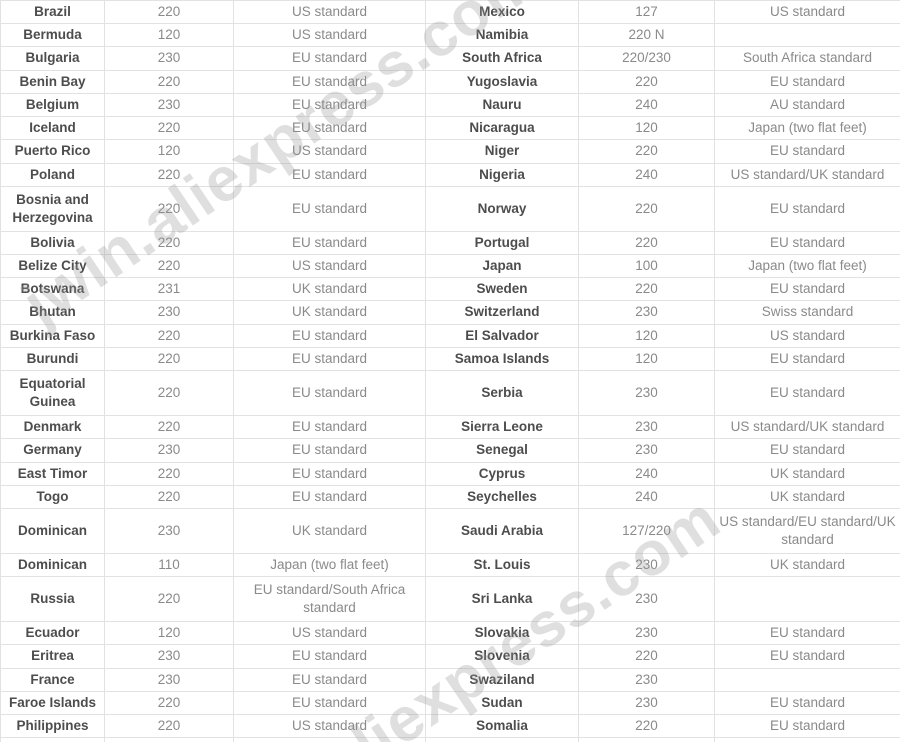 Image resolution: width=900 pixels, height=742 pixels. I want to click on country-cell-right: Mexico, so click(502, 12).